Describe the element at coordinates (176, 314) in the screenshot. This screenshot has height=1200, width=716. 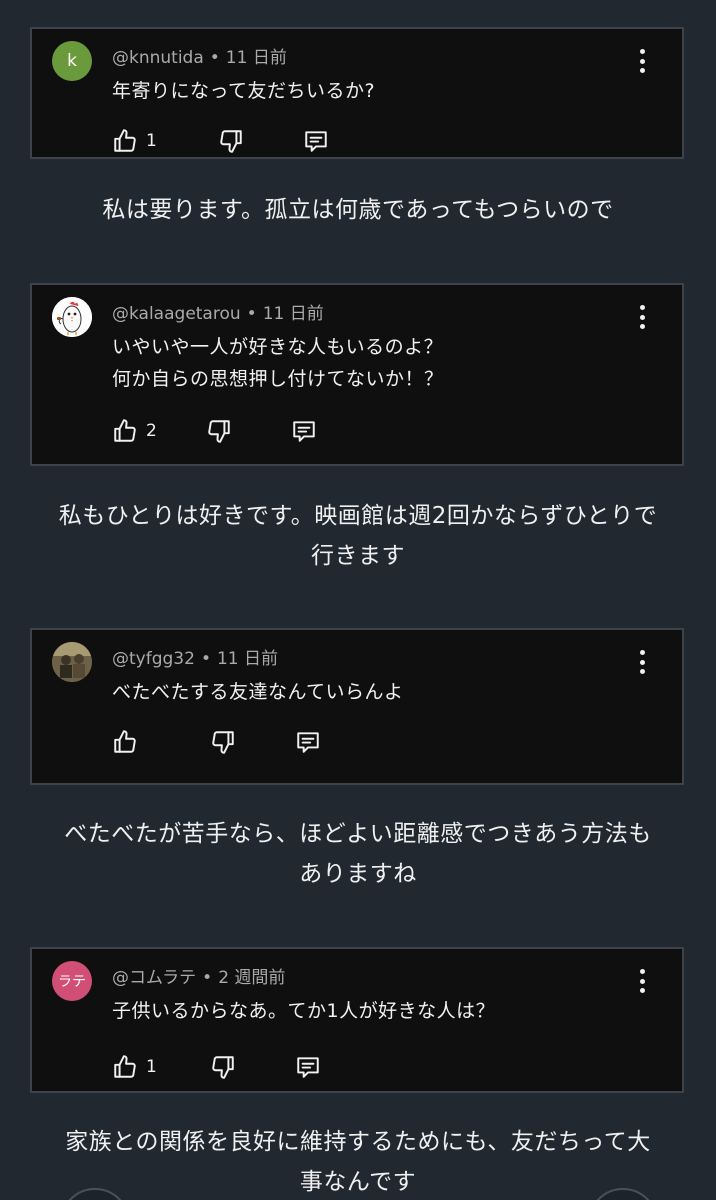
I see `comment-author-handle: @kalaagetarou` at that location.